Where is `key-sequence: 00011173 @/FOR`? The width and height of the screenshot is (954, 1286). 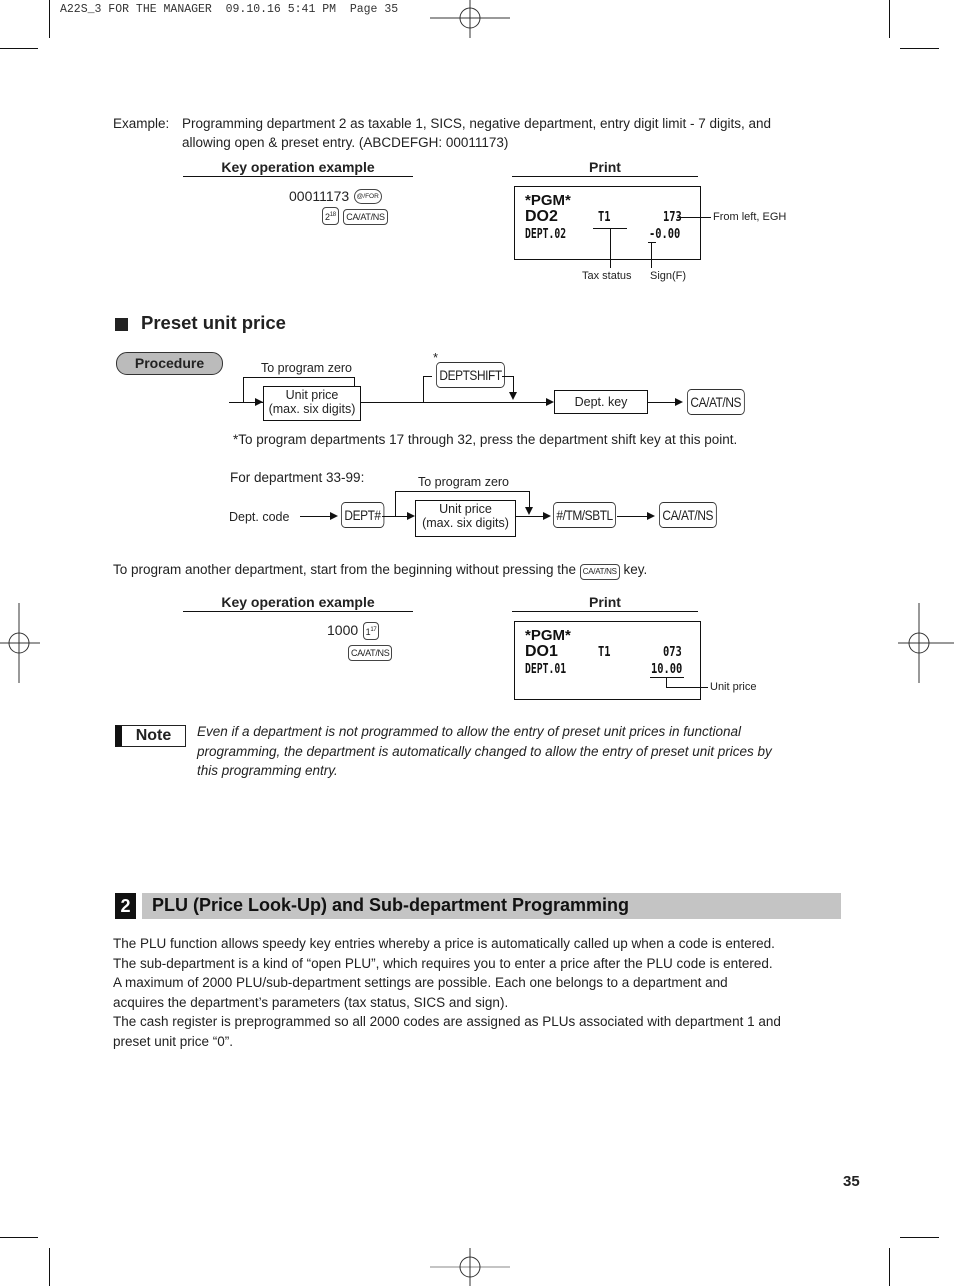 key-sequence: 00011173 @/FOR is located at coordinates (335, 197).